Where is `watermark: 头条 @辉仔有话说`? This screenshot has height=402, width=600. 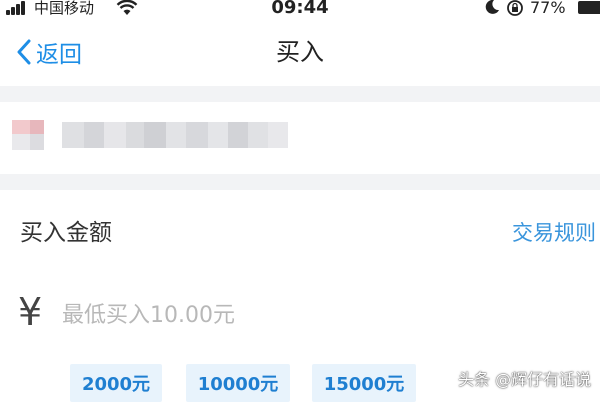 watermark: 头条 @辉仔有话说 is located at coordinates (525, 379).